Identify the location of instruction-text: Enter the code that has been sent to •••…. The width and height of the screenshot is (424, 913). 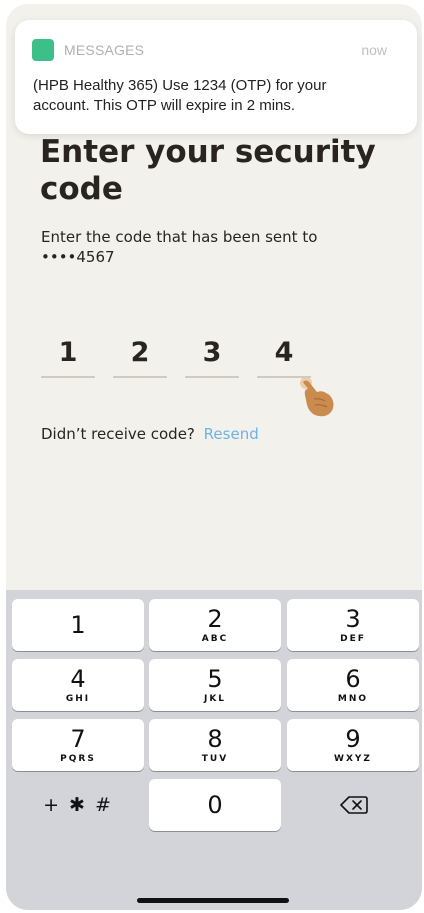
(179, 247).